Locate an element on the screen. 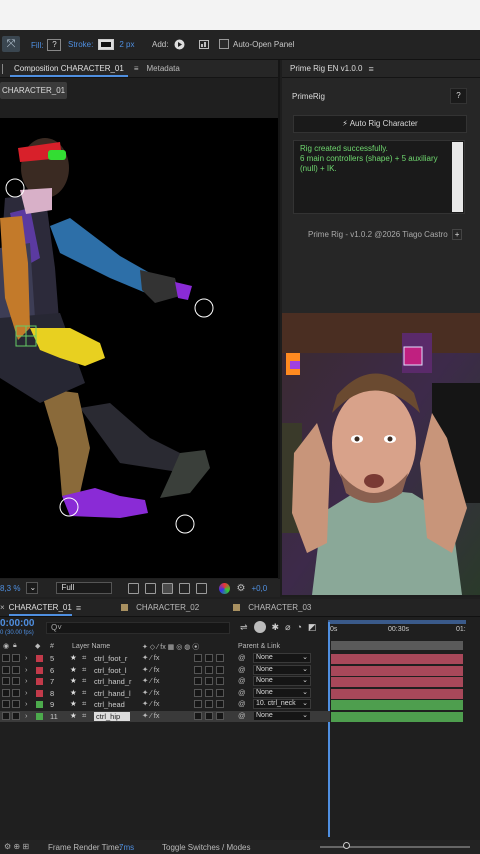  composition-flowchart-icon: ⇌ is located at coordinates (244, 627).